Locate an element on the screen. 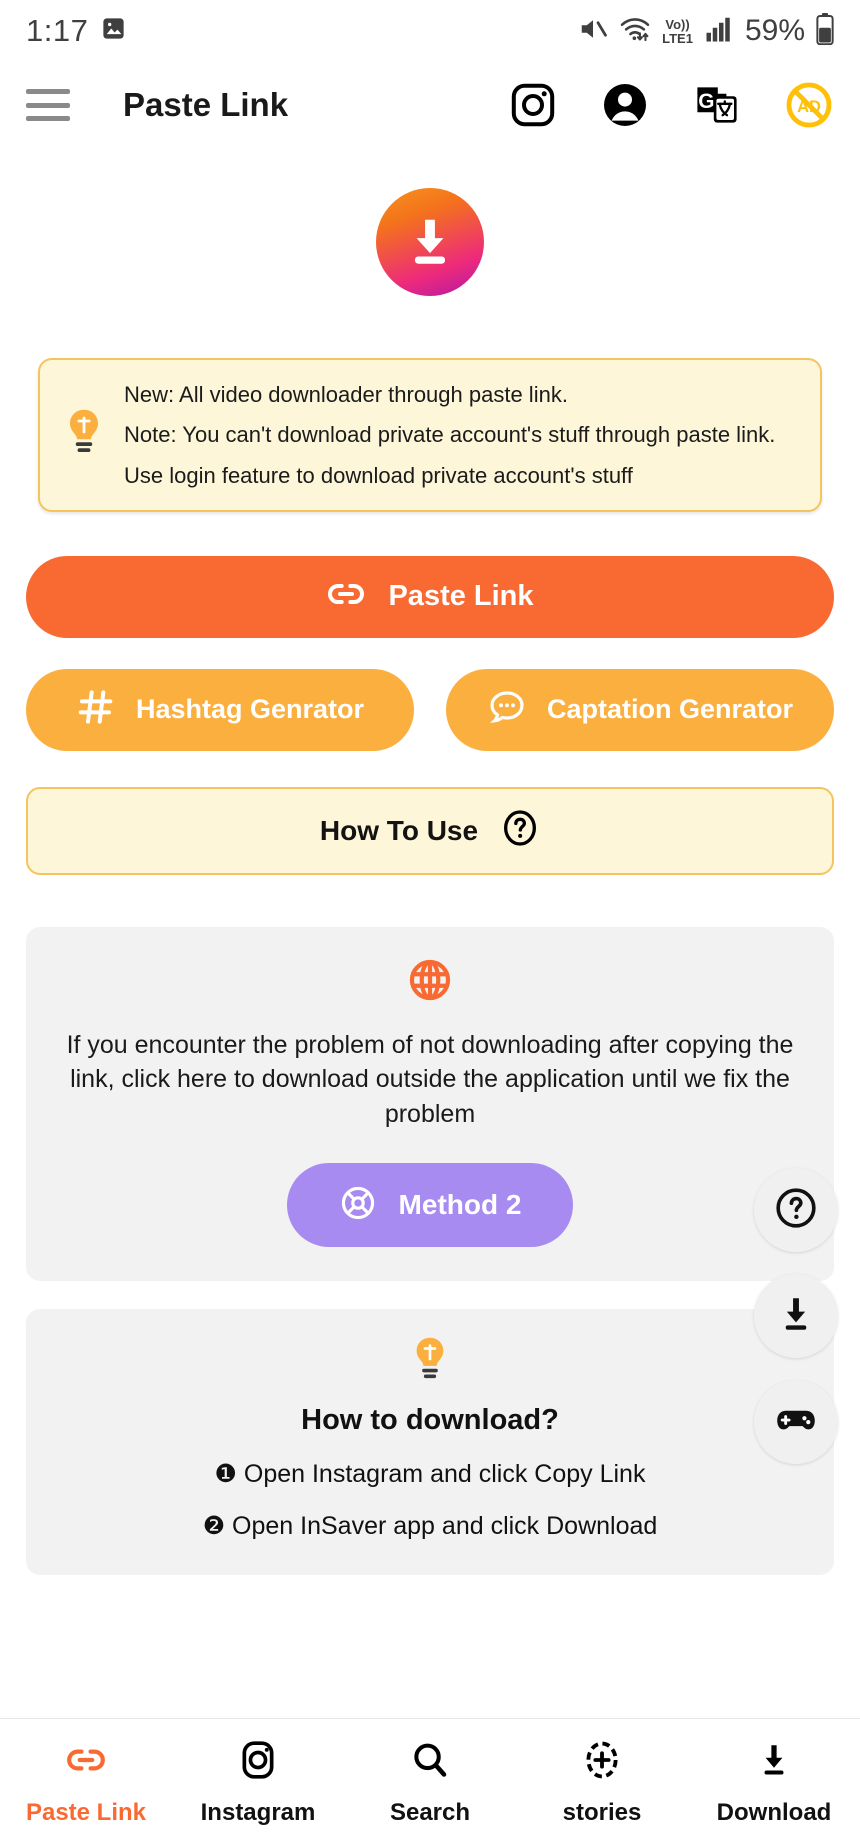 The width and height of the screenshot is (860, 1844). download-fab is located at coordinates (796, 1316).